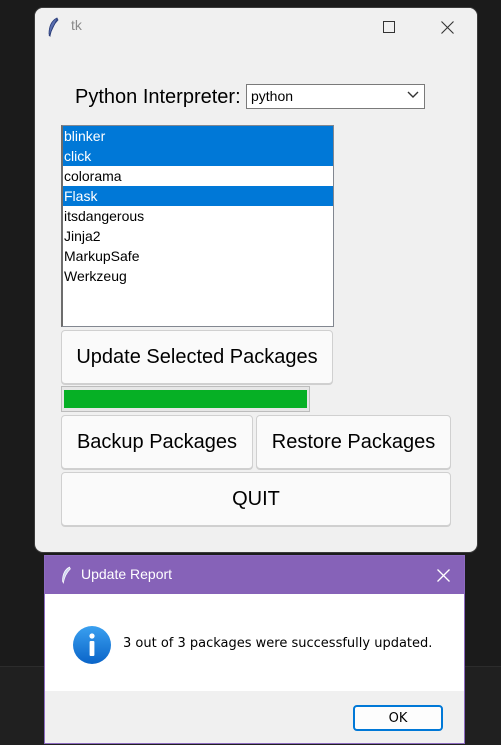 The image size is (501, 745). I want to click on chevron-down-icon, so click(413, 94).